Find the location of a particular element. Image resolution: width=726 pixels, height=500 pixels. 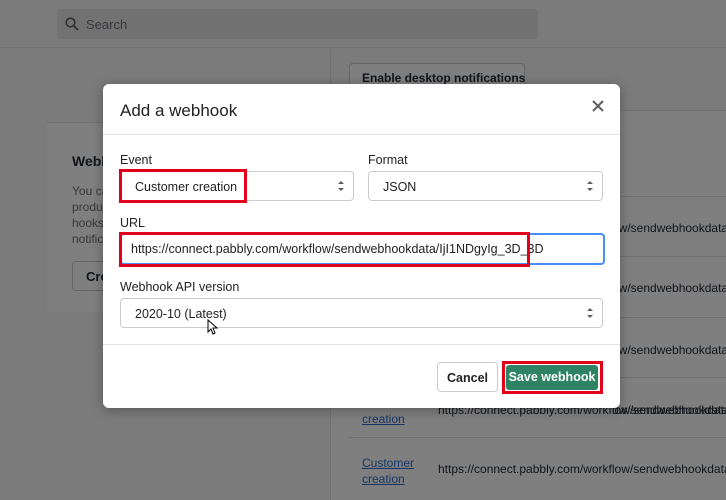

cancel-button: Cancel is located at coordinates (467, 377).